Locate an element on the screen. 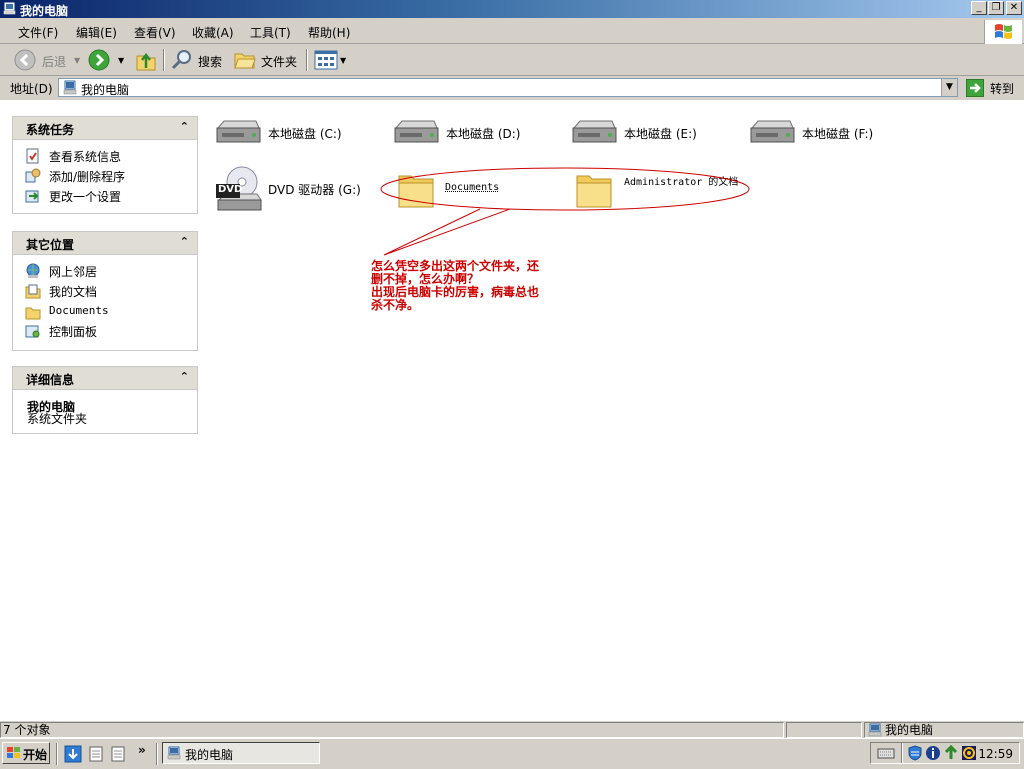 This screenshot has width=1024, height=769. show-desktop-icon is located at coordinates (73, 754).